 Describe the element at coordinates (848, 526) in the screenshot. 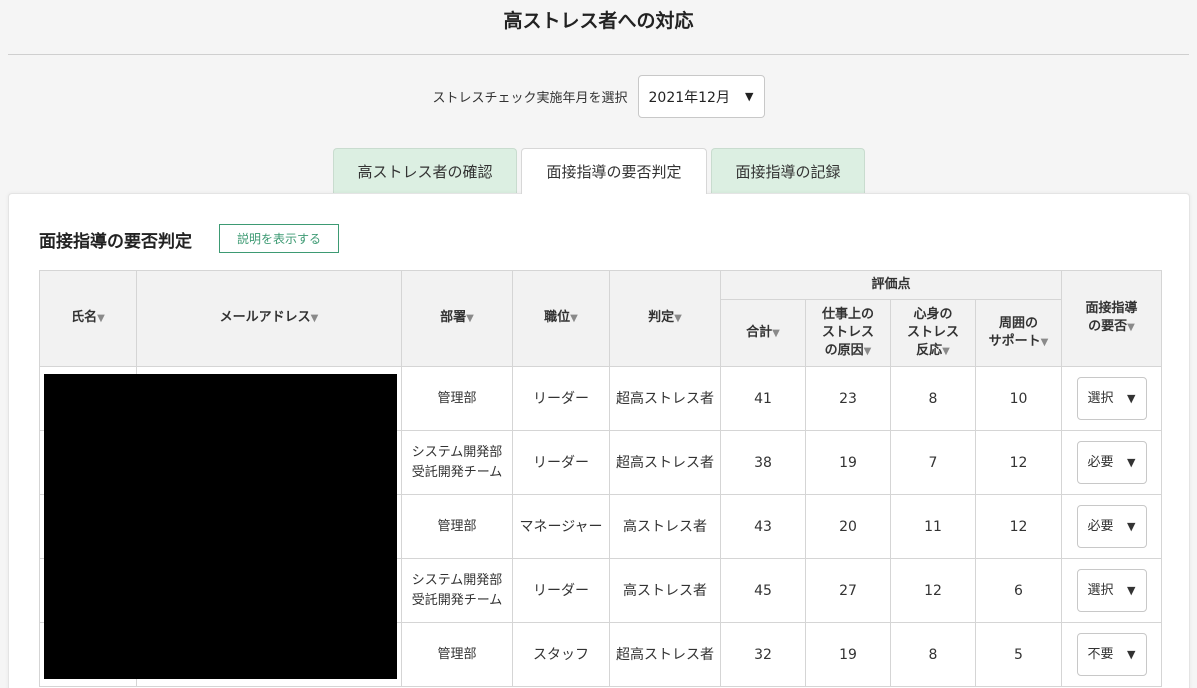

I see `cell-work-stress: 20` at that location.